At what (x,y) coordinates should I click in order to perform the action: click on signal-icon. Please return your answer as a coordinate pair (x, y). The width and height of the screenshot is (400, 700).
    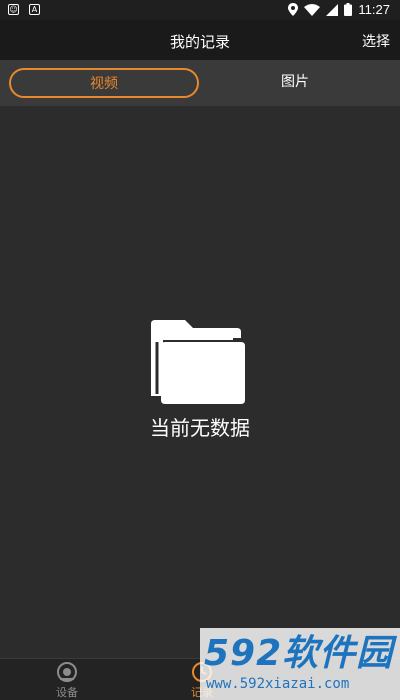
    Looking at the image, I should click on (332, 9).